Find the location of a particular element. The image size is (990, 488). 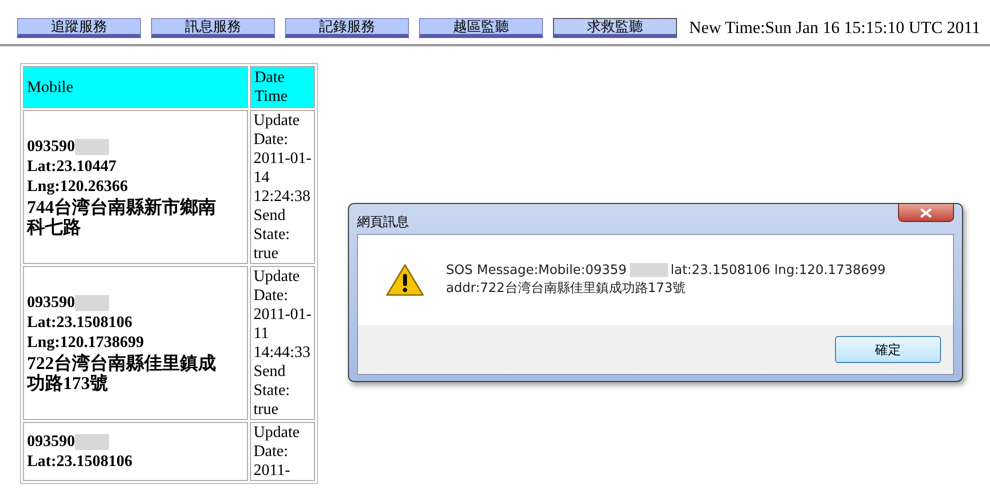

date-time-cell: Update Date: 2011- is located at coordinates (282, 451).